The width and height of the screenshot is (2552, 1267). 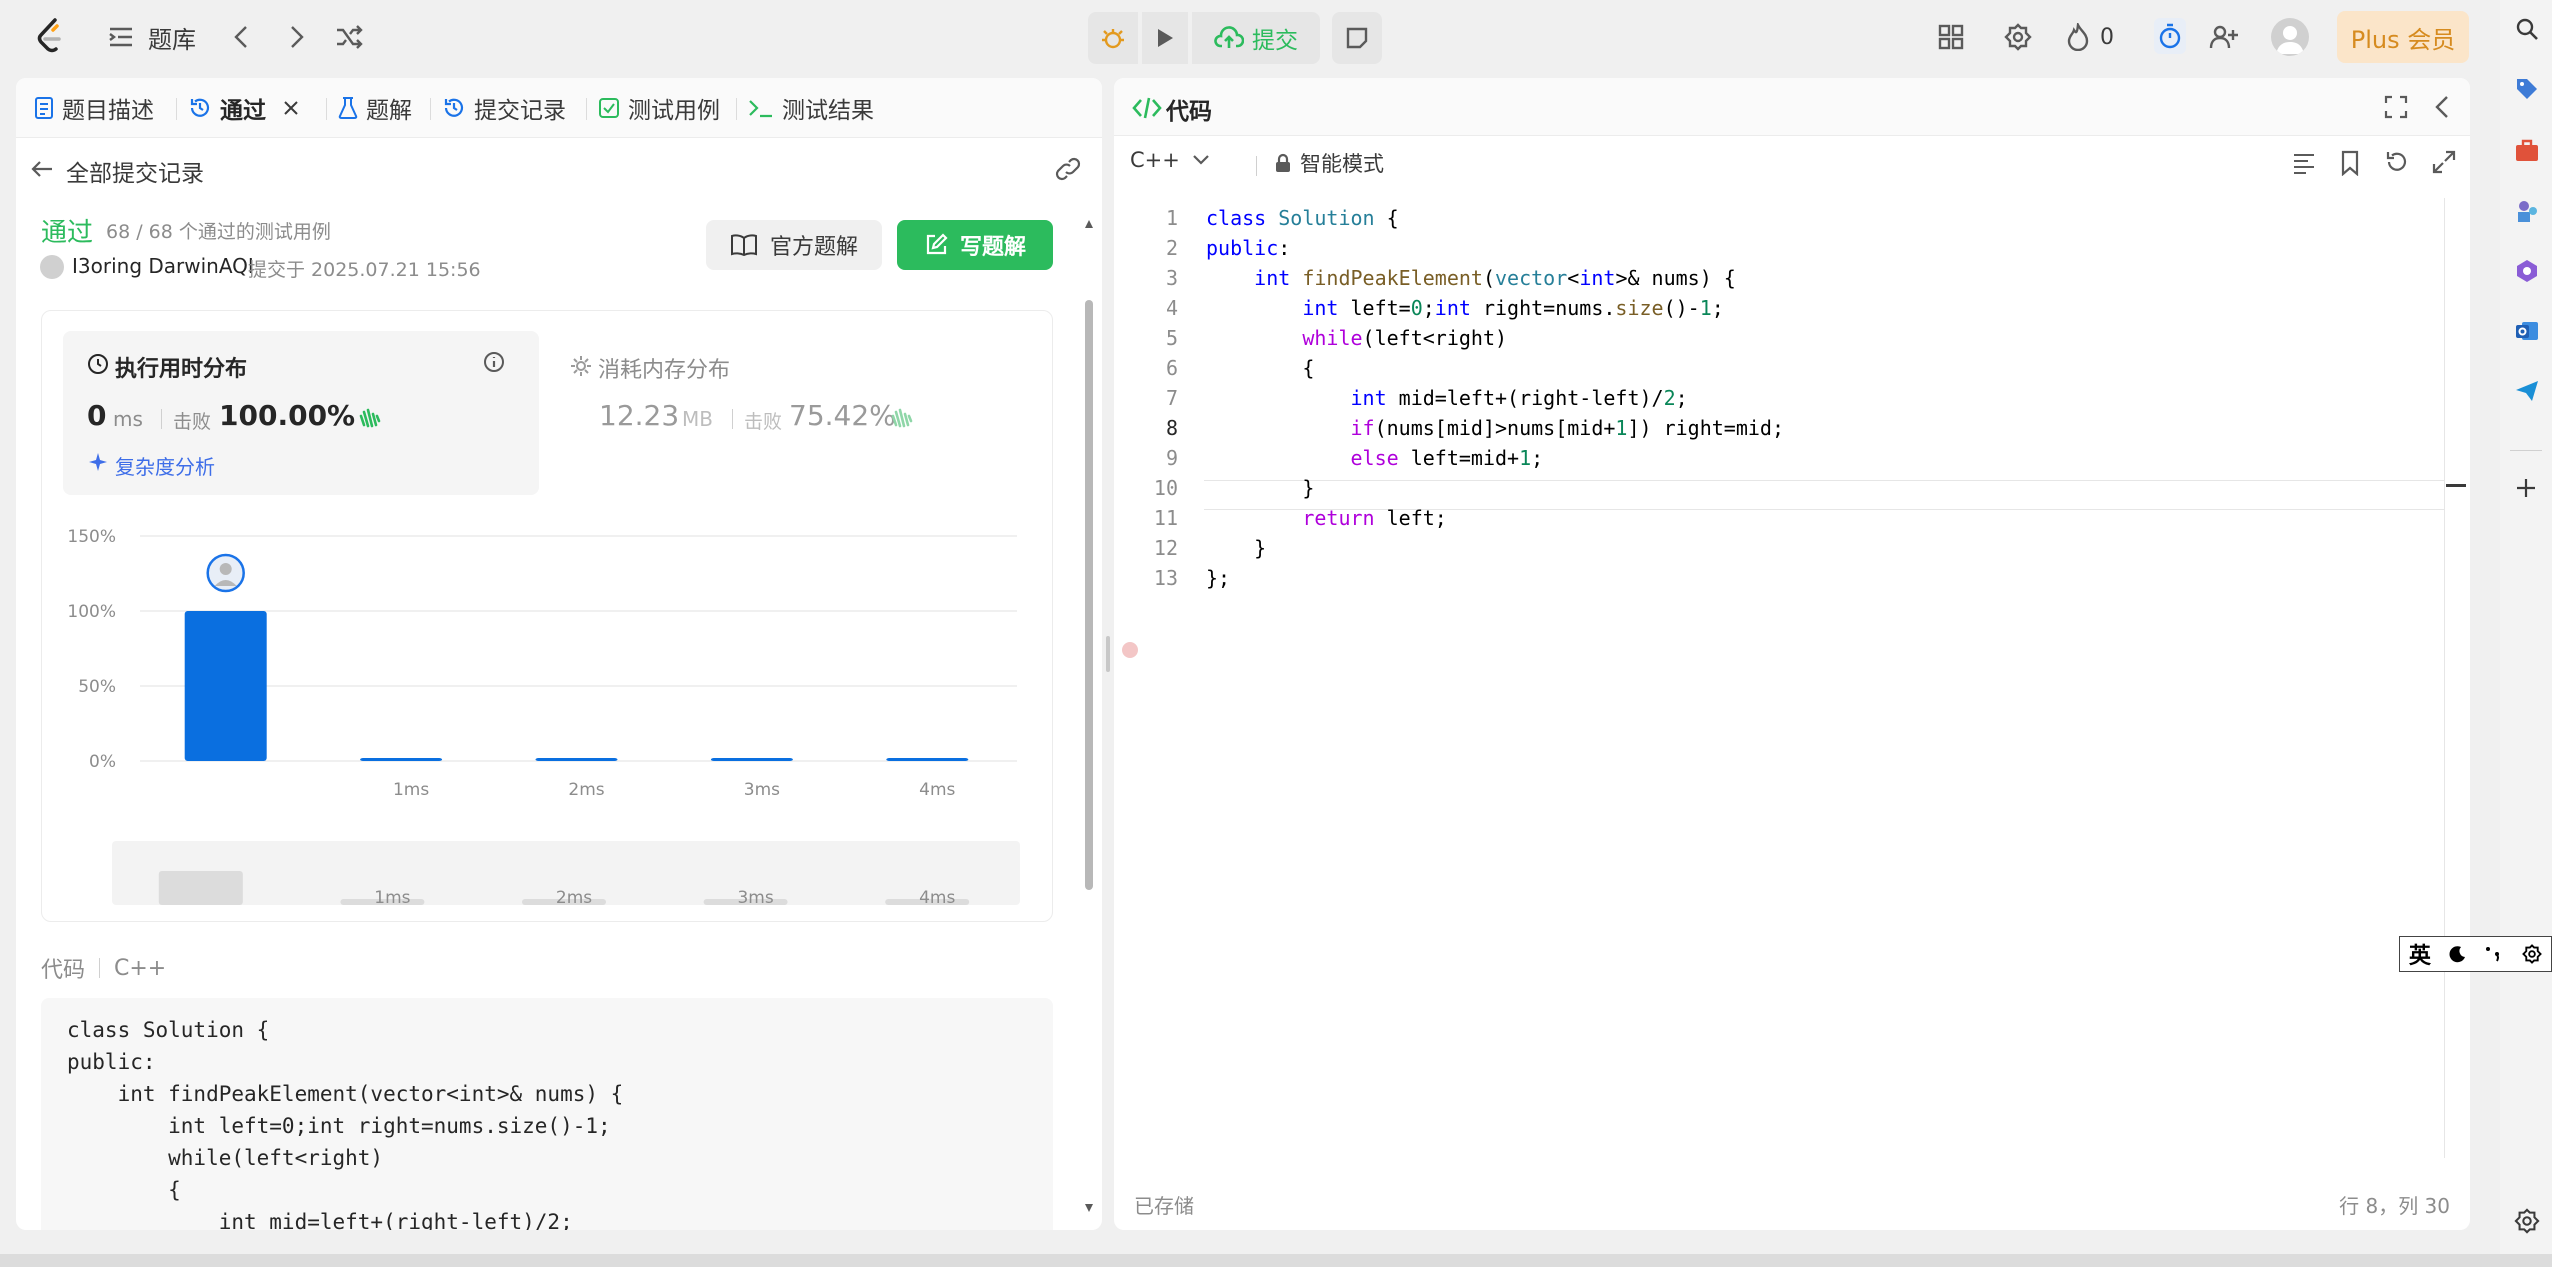 I want to click on user-avatar, so click(x=2290, y=37).